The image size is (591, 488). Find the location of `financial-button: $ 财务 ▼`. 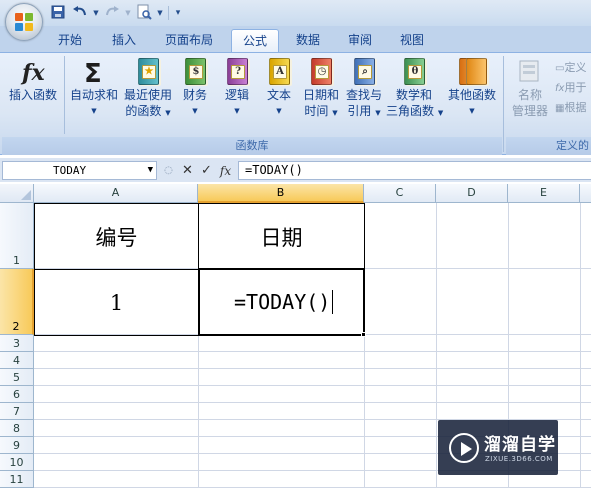

financial-button: $ 财务 ▼ is located at coordinates (195, 88).